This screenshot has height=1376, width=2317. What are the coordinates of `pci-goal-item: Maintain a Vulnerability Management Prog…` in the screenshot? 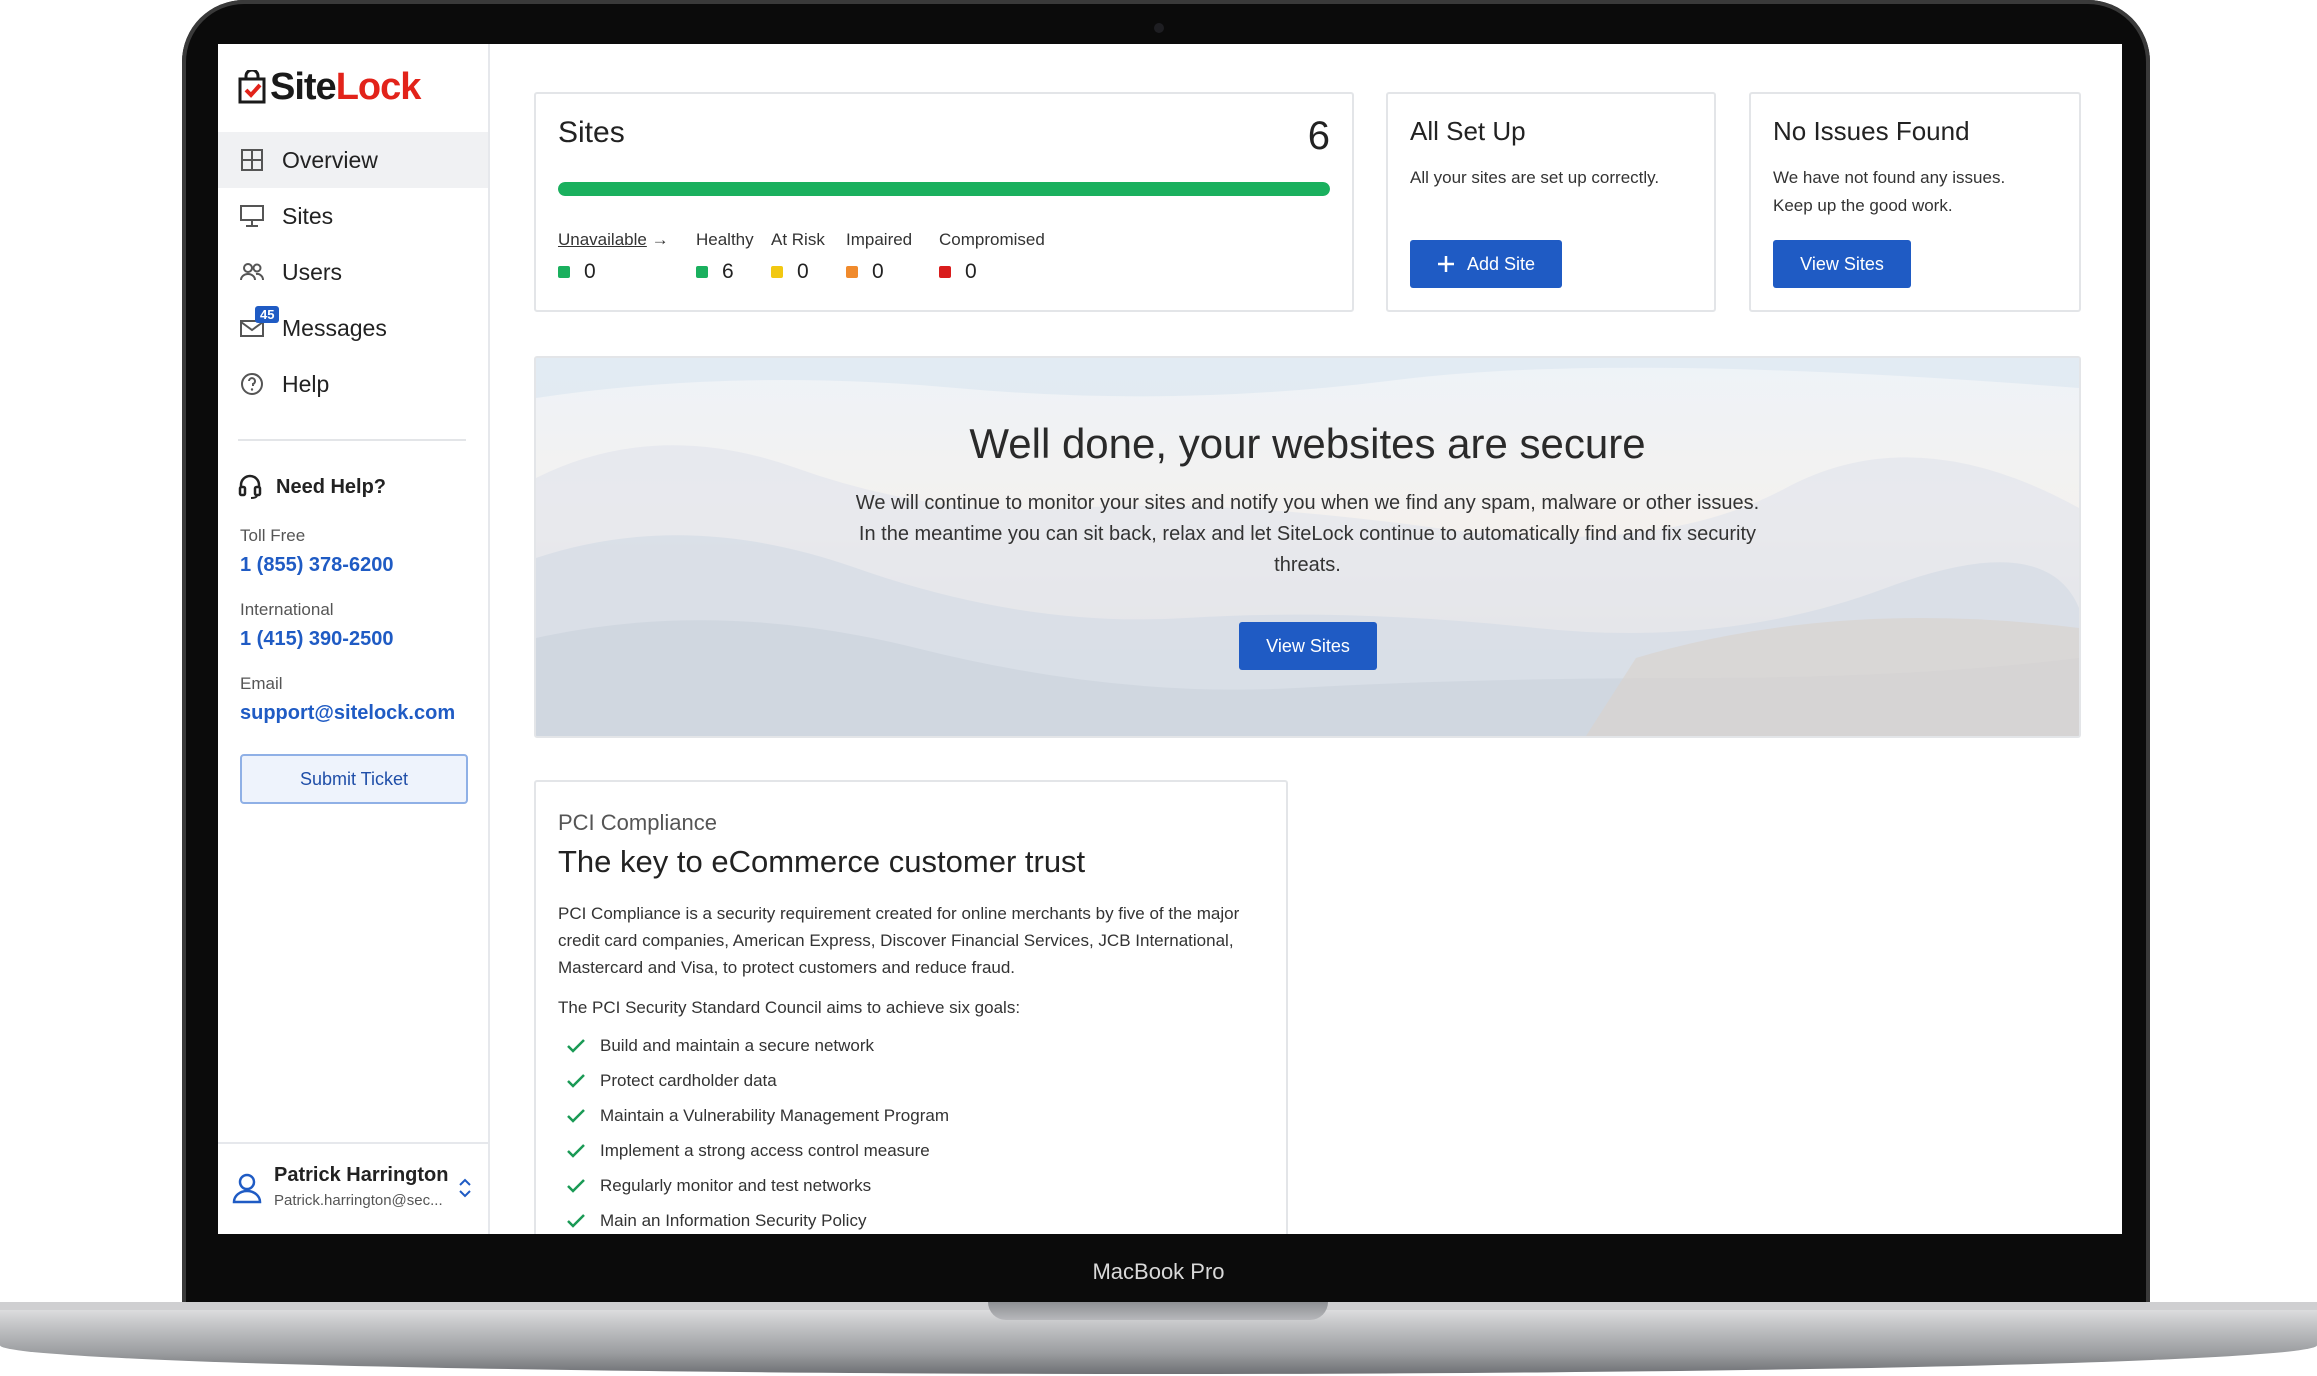 It's located at (757, 1116).